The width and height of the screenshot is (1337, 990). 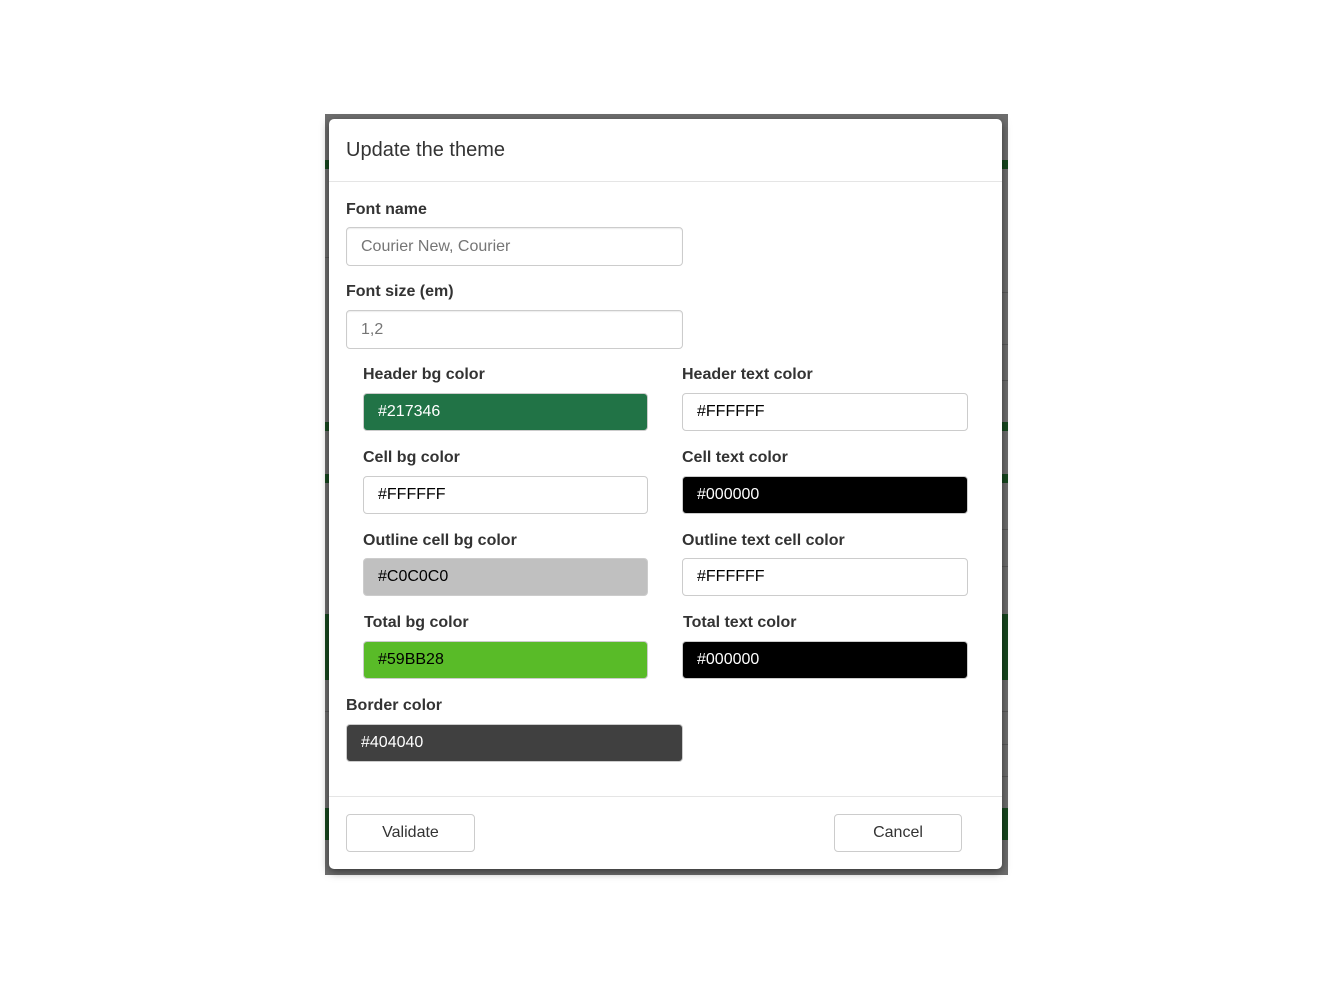 What do you see at coordinates (440, 540) in the screenshot?
I see `outline-cell-bg-color-label: Outline cell bg color` at bounding box center [440, 540].